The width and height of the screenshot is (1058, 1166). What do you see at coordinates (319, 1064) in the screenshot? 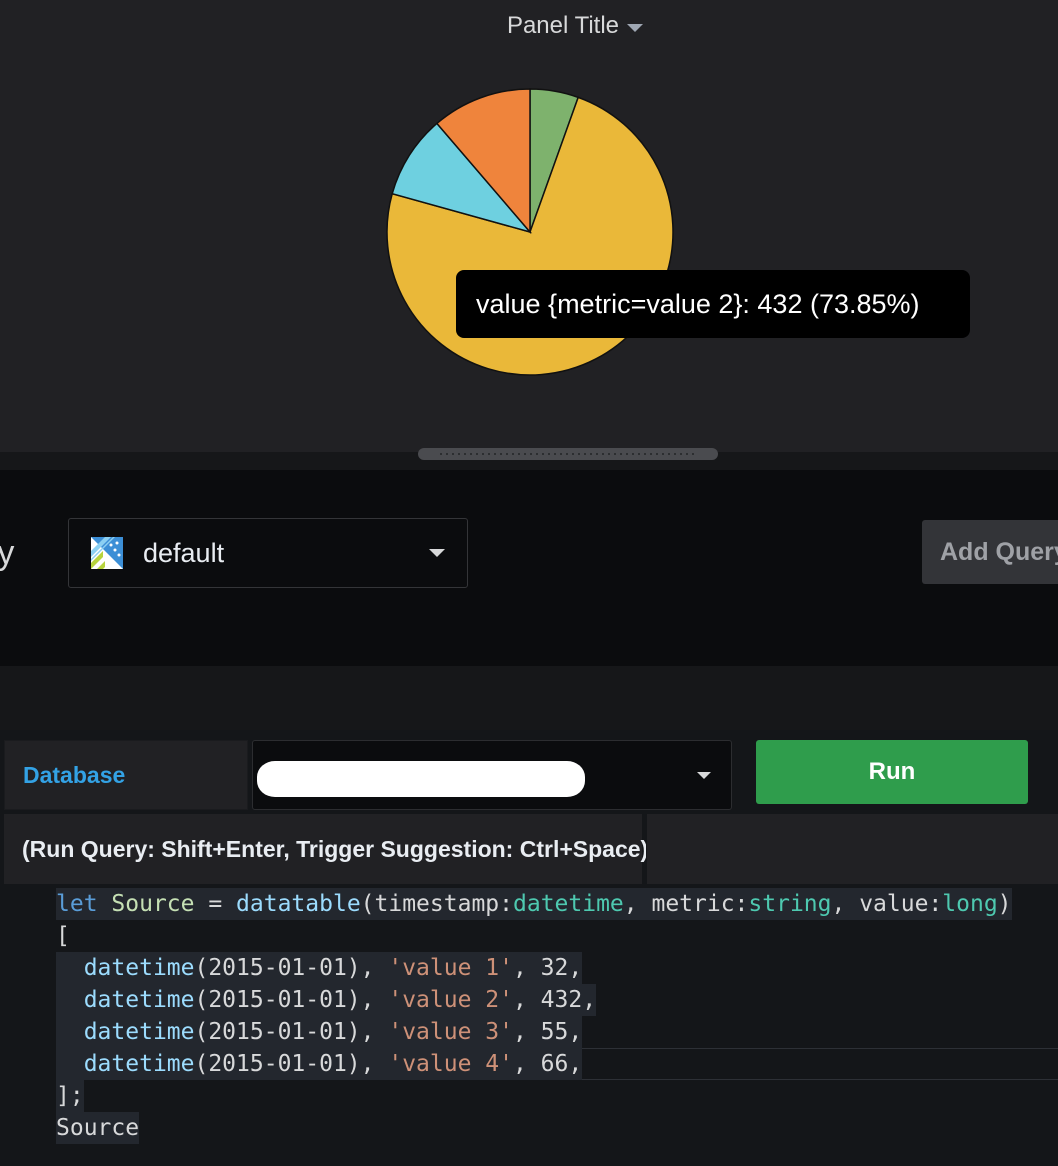
I see `code-line: datetime(2015-01-01), 'value 4', 66,` at bounding box center [319, 1064].